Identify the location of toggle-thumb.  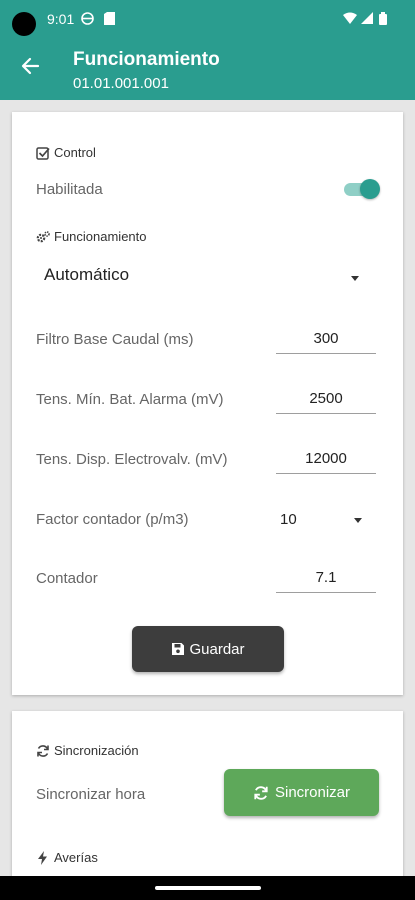
(370, 189).